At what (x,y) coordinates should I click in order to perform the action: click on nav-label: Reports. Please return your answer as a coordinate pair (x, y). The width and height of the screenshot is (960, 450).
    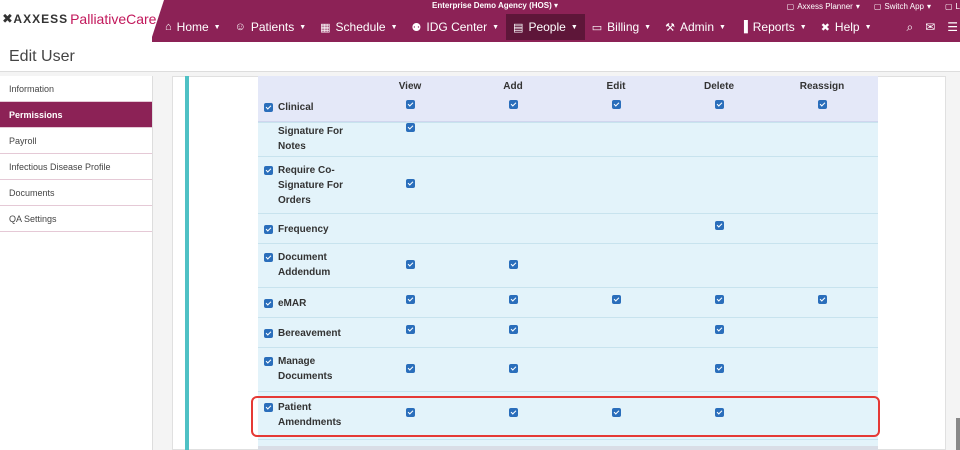
    Looking at the image, I should click on (773, 27).